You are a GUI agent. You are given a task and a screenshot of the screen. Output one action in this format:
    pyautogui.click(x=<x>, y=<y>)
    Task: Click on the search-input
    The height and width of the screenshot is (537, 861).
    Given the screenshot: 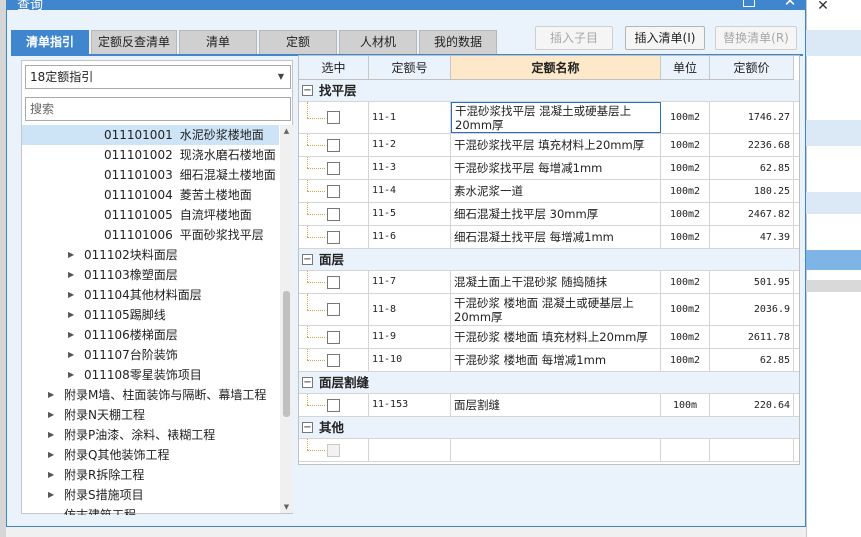 What is the action you would take?
    pyautogui.click(x=158, y=109)
    